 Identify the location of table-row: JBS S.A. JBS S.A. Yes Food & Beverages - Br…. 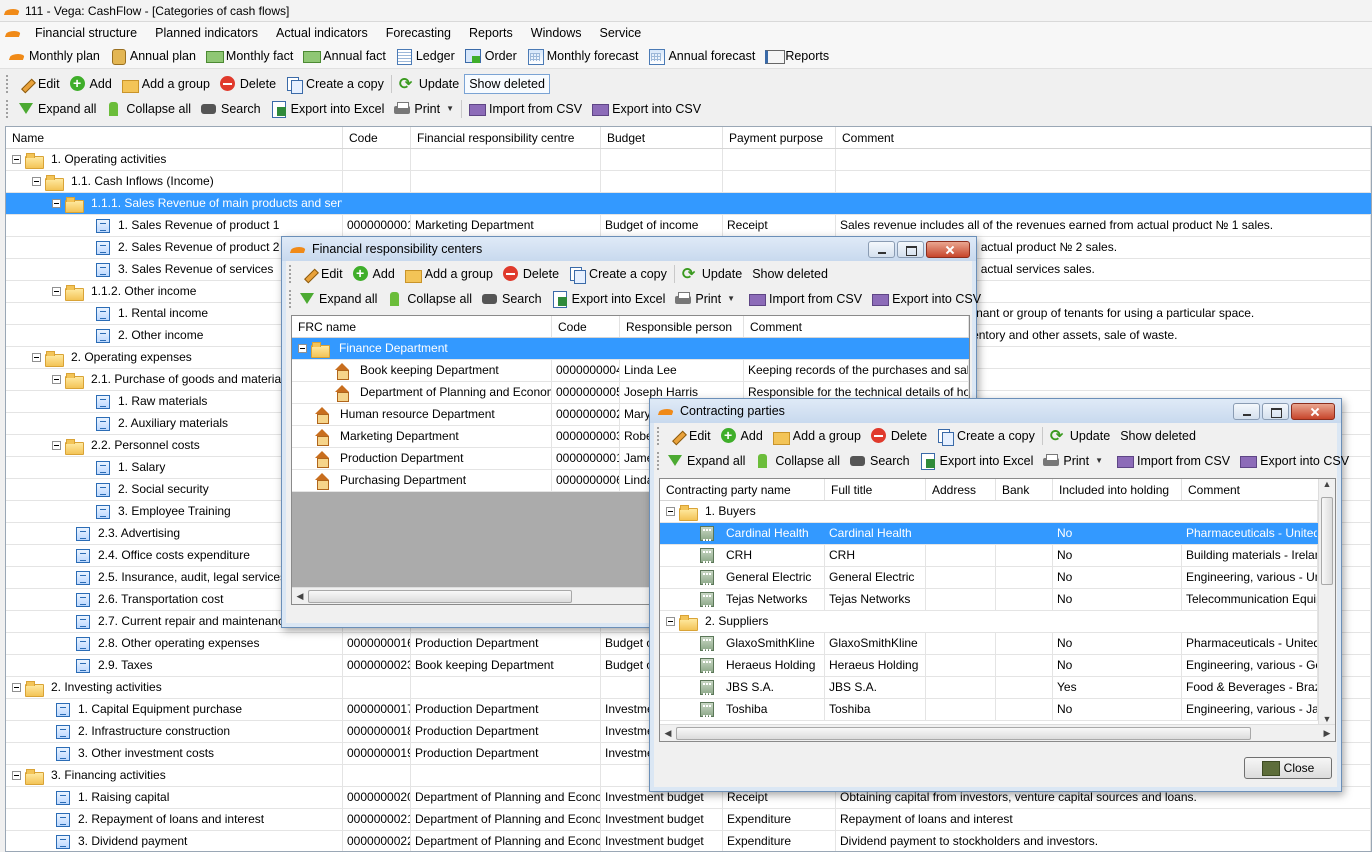
(989, 688).